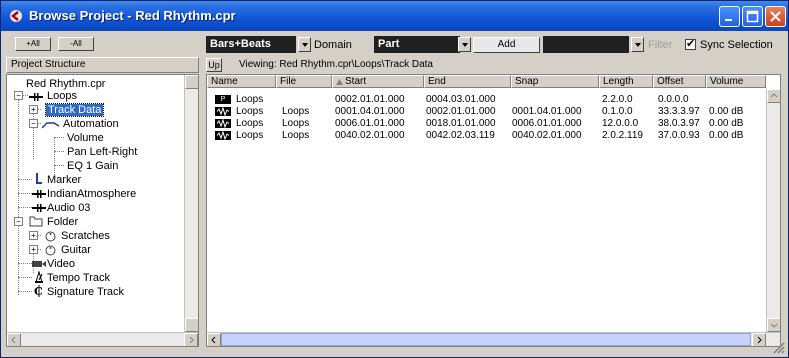 The width and height of the screenshot is (789, 358). What do you see at coordinates (64, 180) in the screenshot?
I see `tree-item-marker: Marker` at bounding box center [64, 180].